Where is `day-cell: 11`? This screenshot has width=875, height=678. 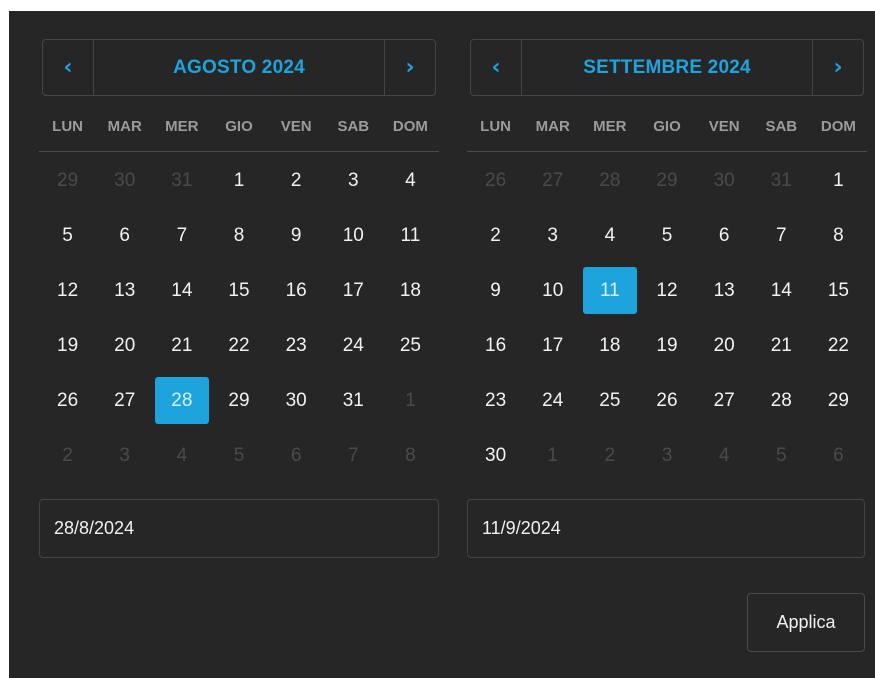 day-cell: 11 is located at coordinates (410, 235).